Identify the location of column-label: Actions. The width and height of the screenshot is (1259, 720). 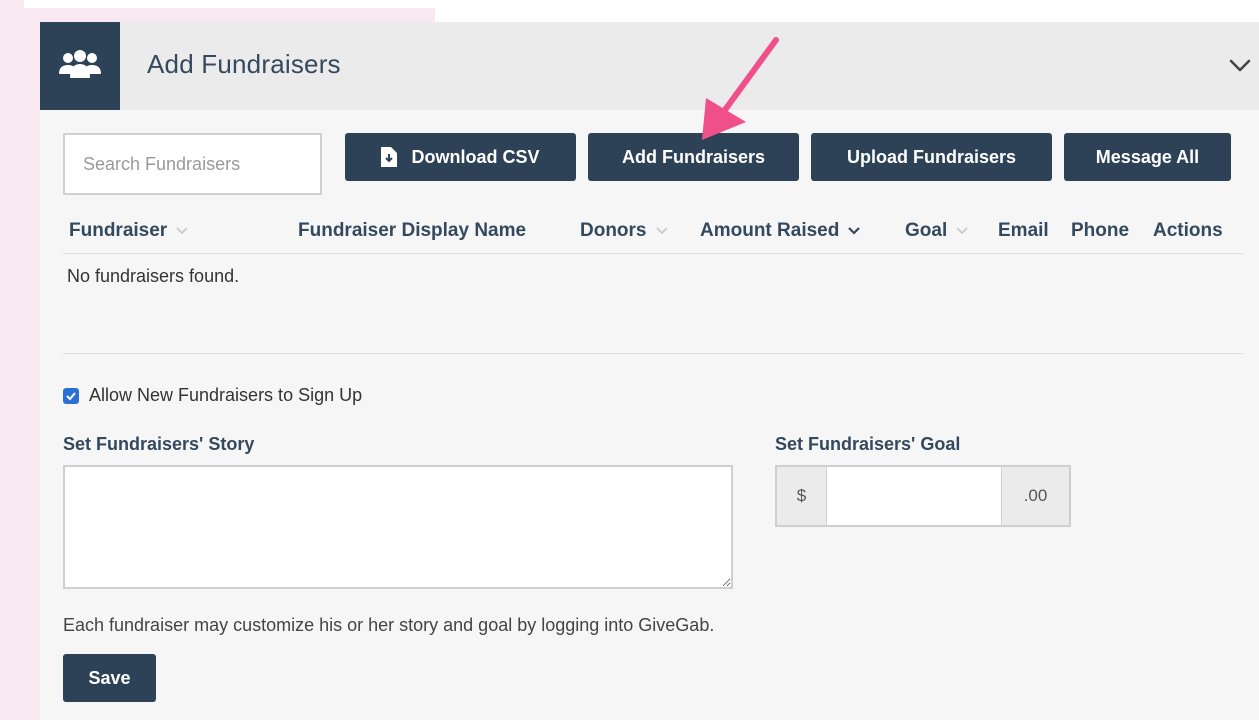
(1188, 230).